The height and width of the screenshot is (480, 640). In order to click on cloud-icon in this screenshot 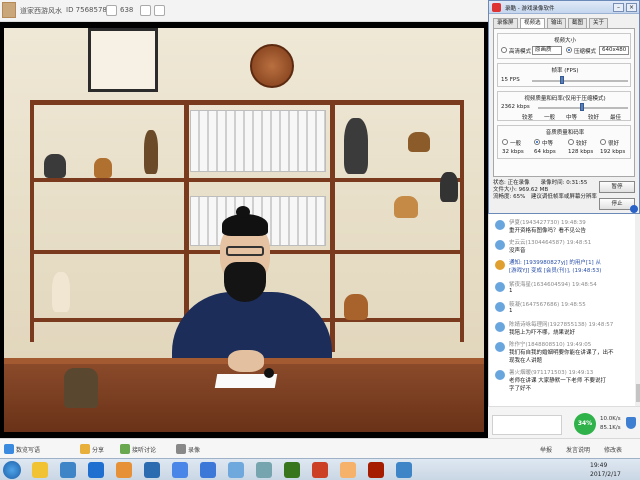, I will do `click(68, 470)`.